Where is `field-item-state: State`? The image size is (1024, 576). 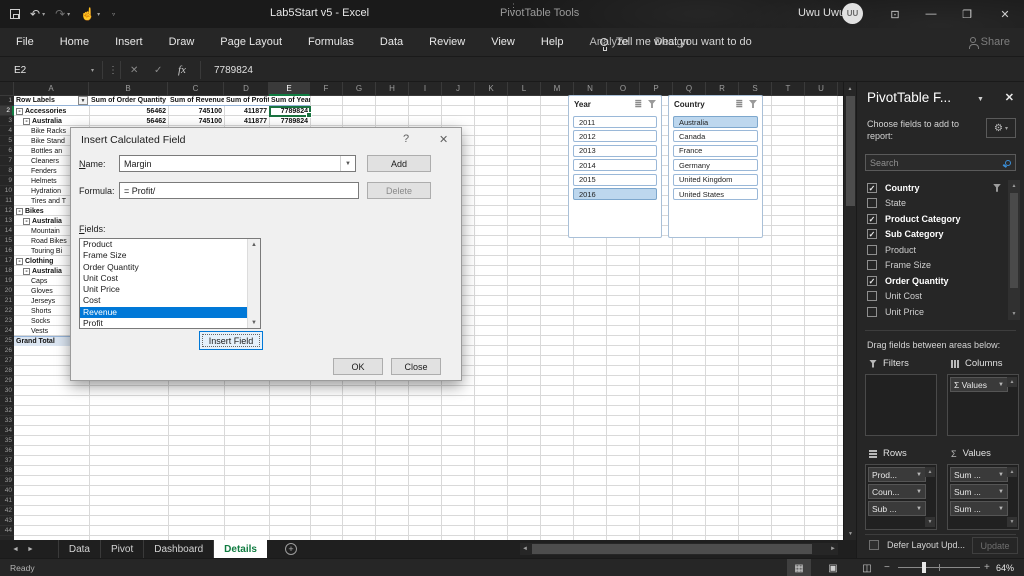
field-item-state: State is located at coordinates (940, 204).